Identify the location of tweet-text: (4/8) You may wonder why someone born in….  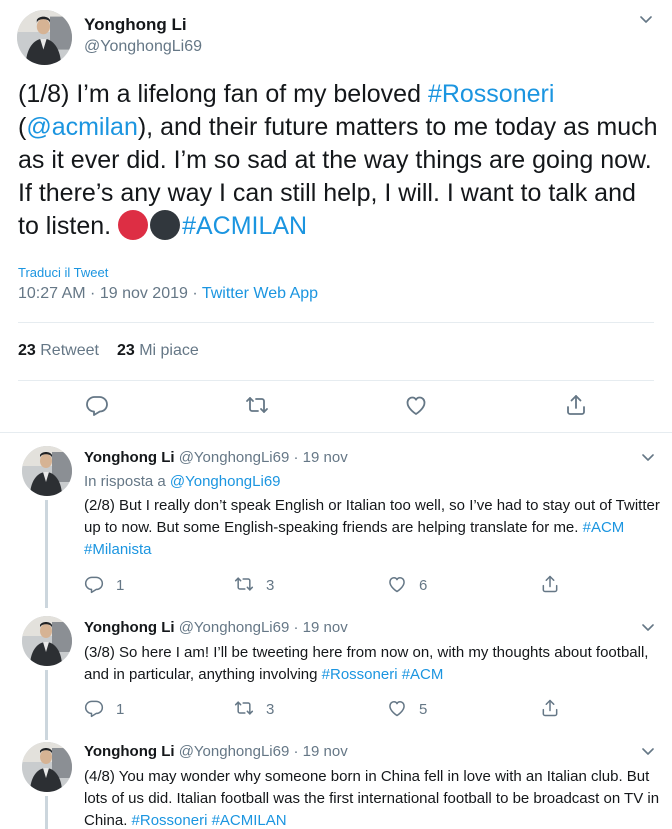
(374, 797).